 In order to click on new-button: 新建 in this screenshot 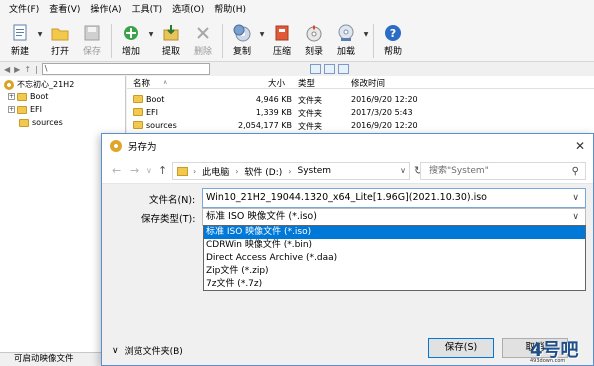, I will do `click(20, 41)`.